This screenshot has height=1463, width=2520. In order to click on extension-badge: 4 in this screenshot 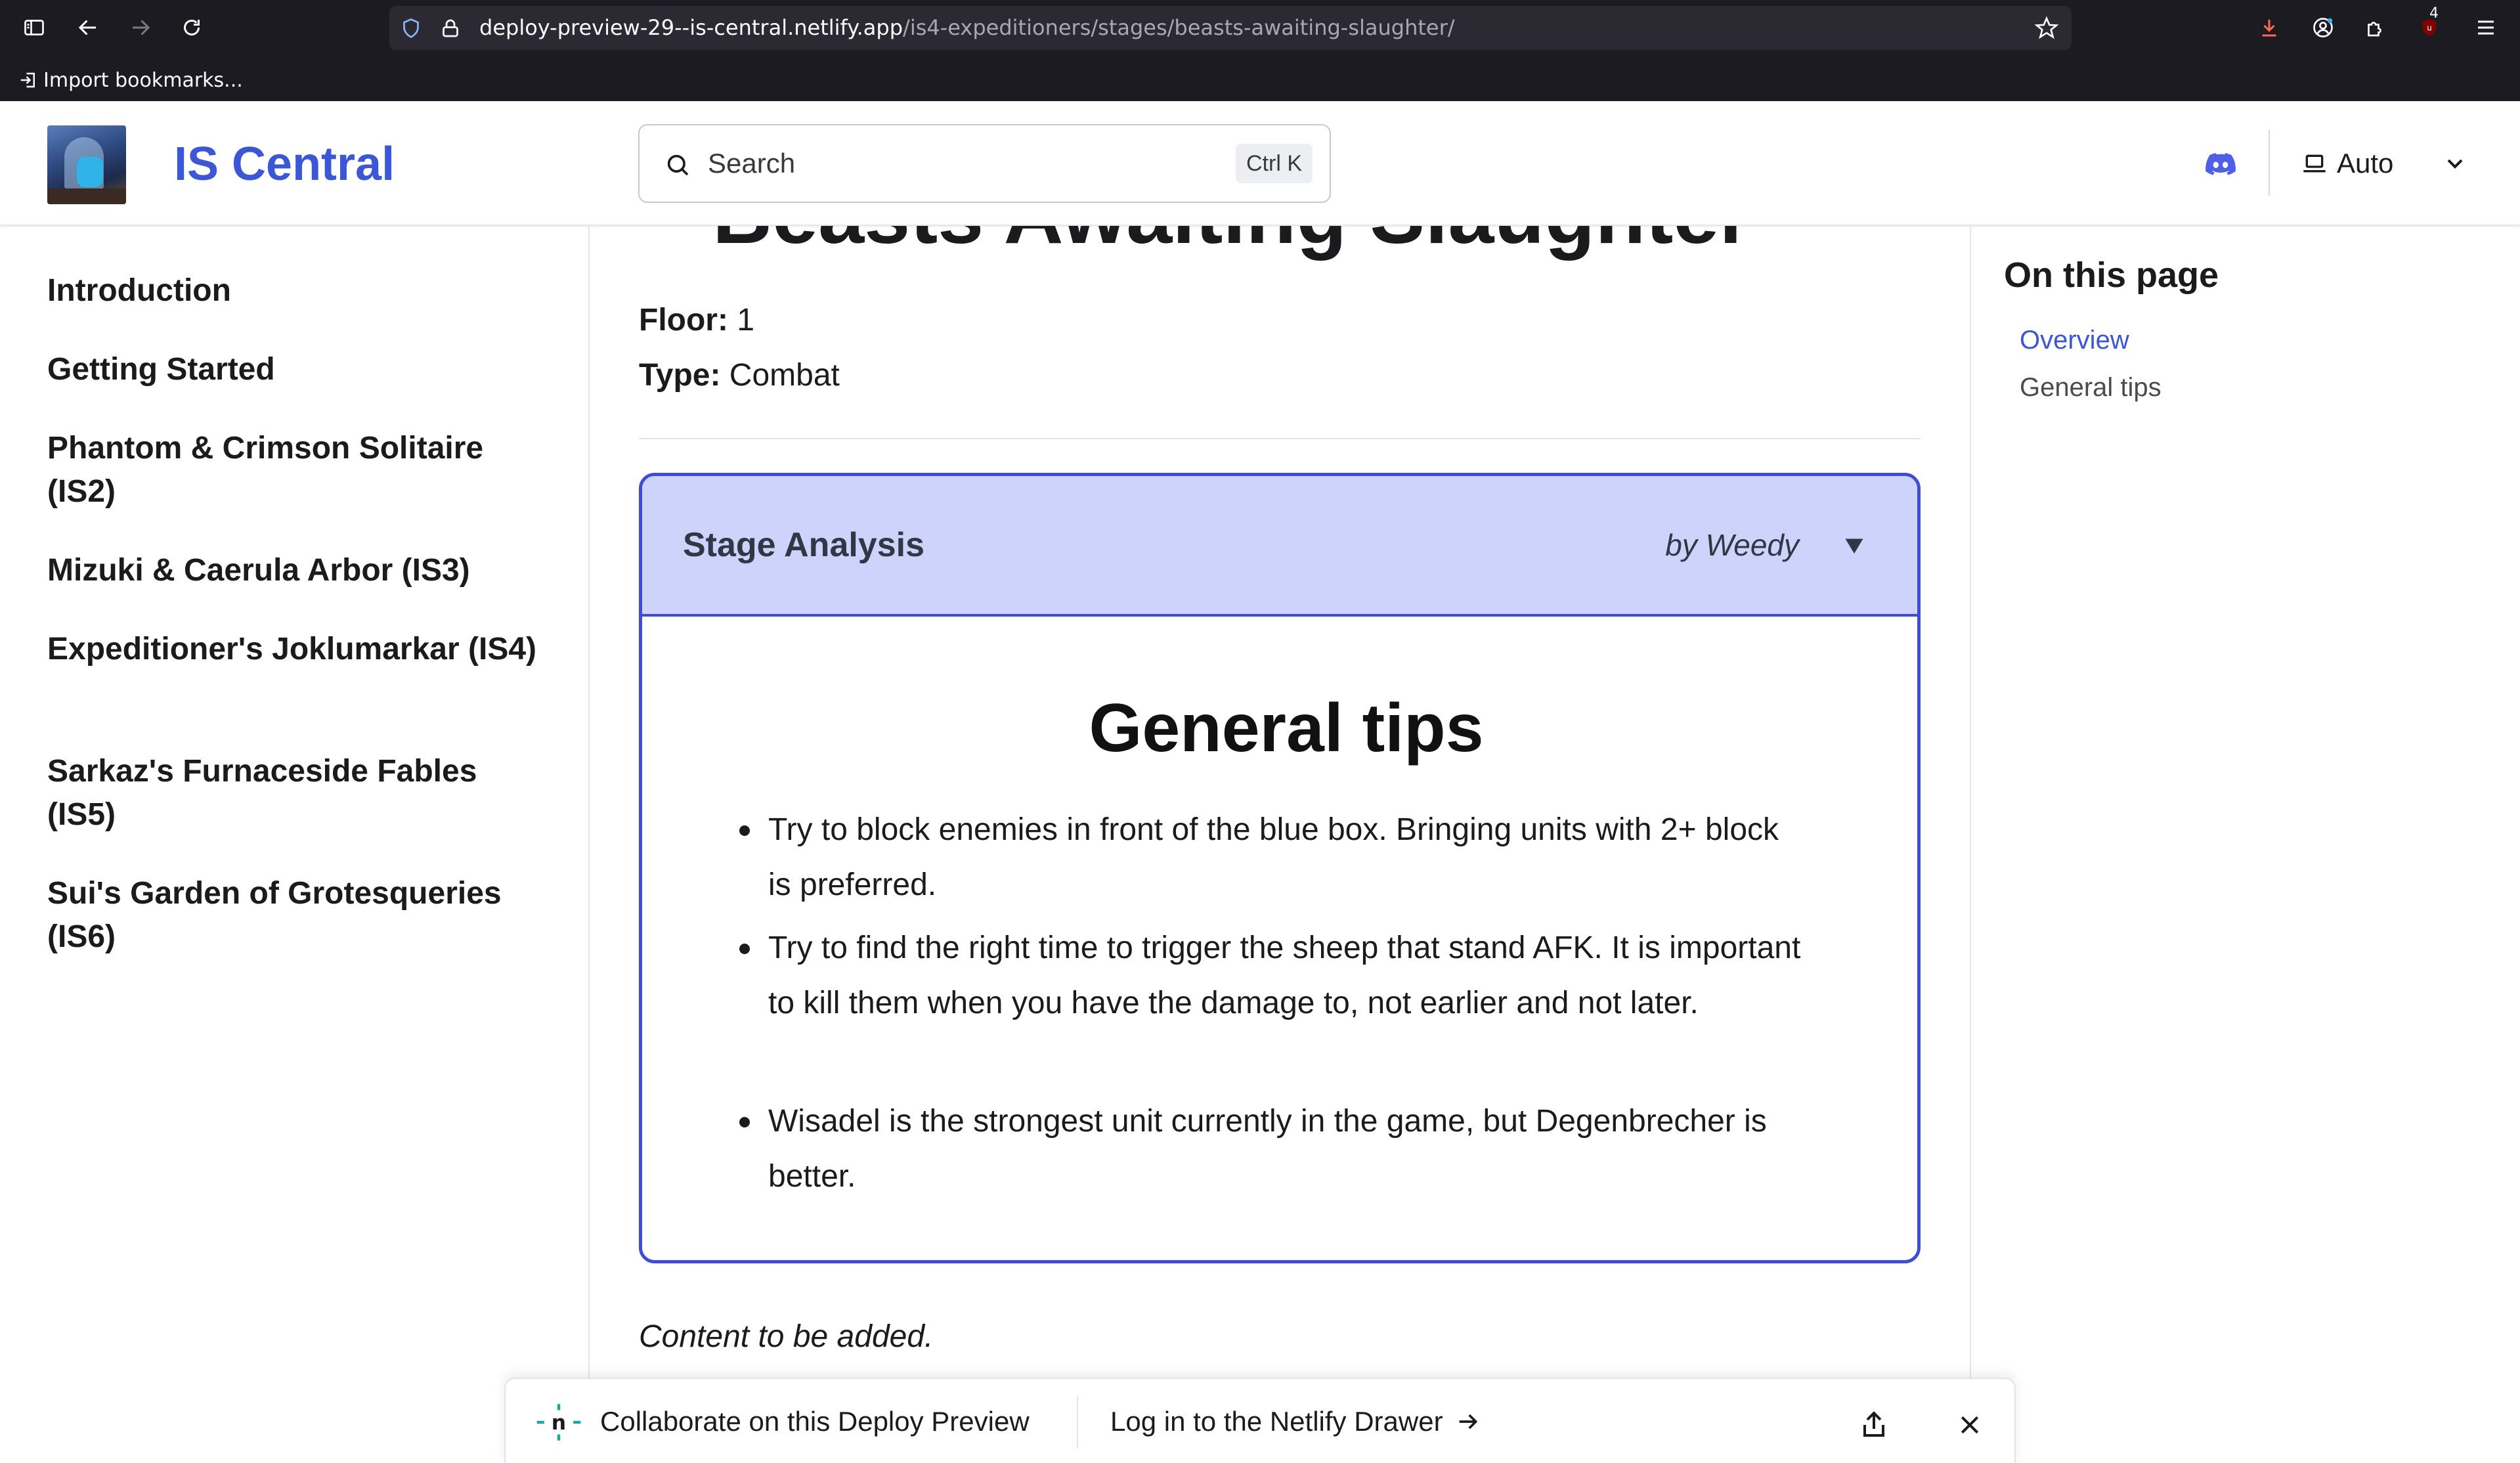, I will do `click(2434, 14)`.